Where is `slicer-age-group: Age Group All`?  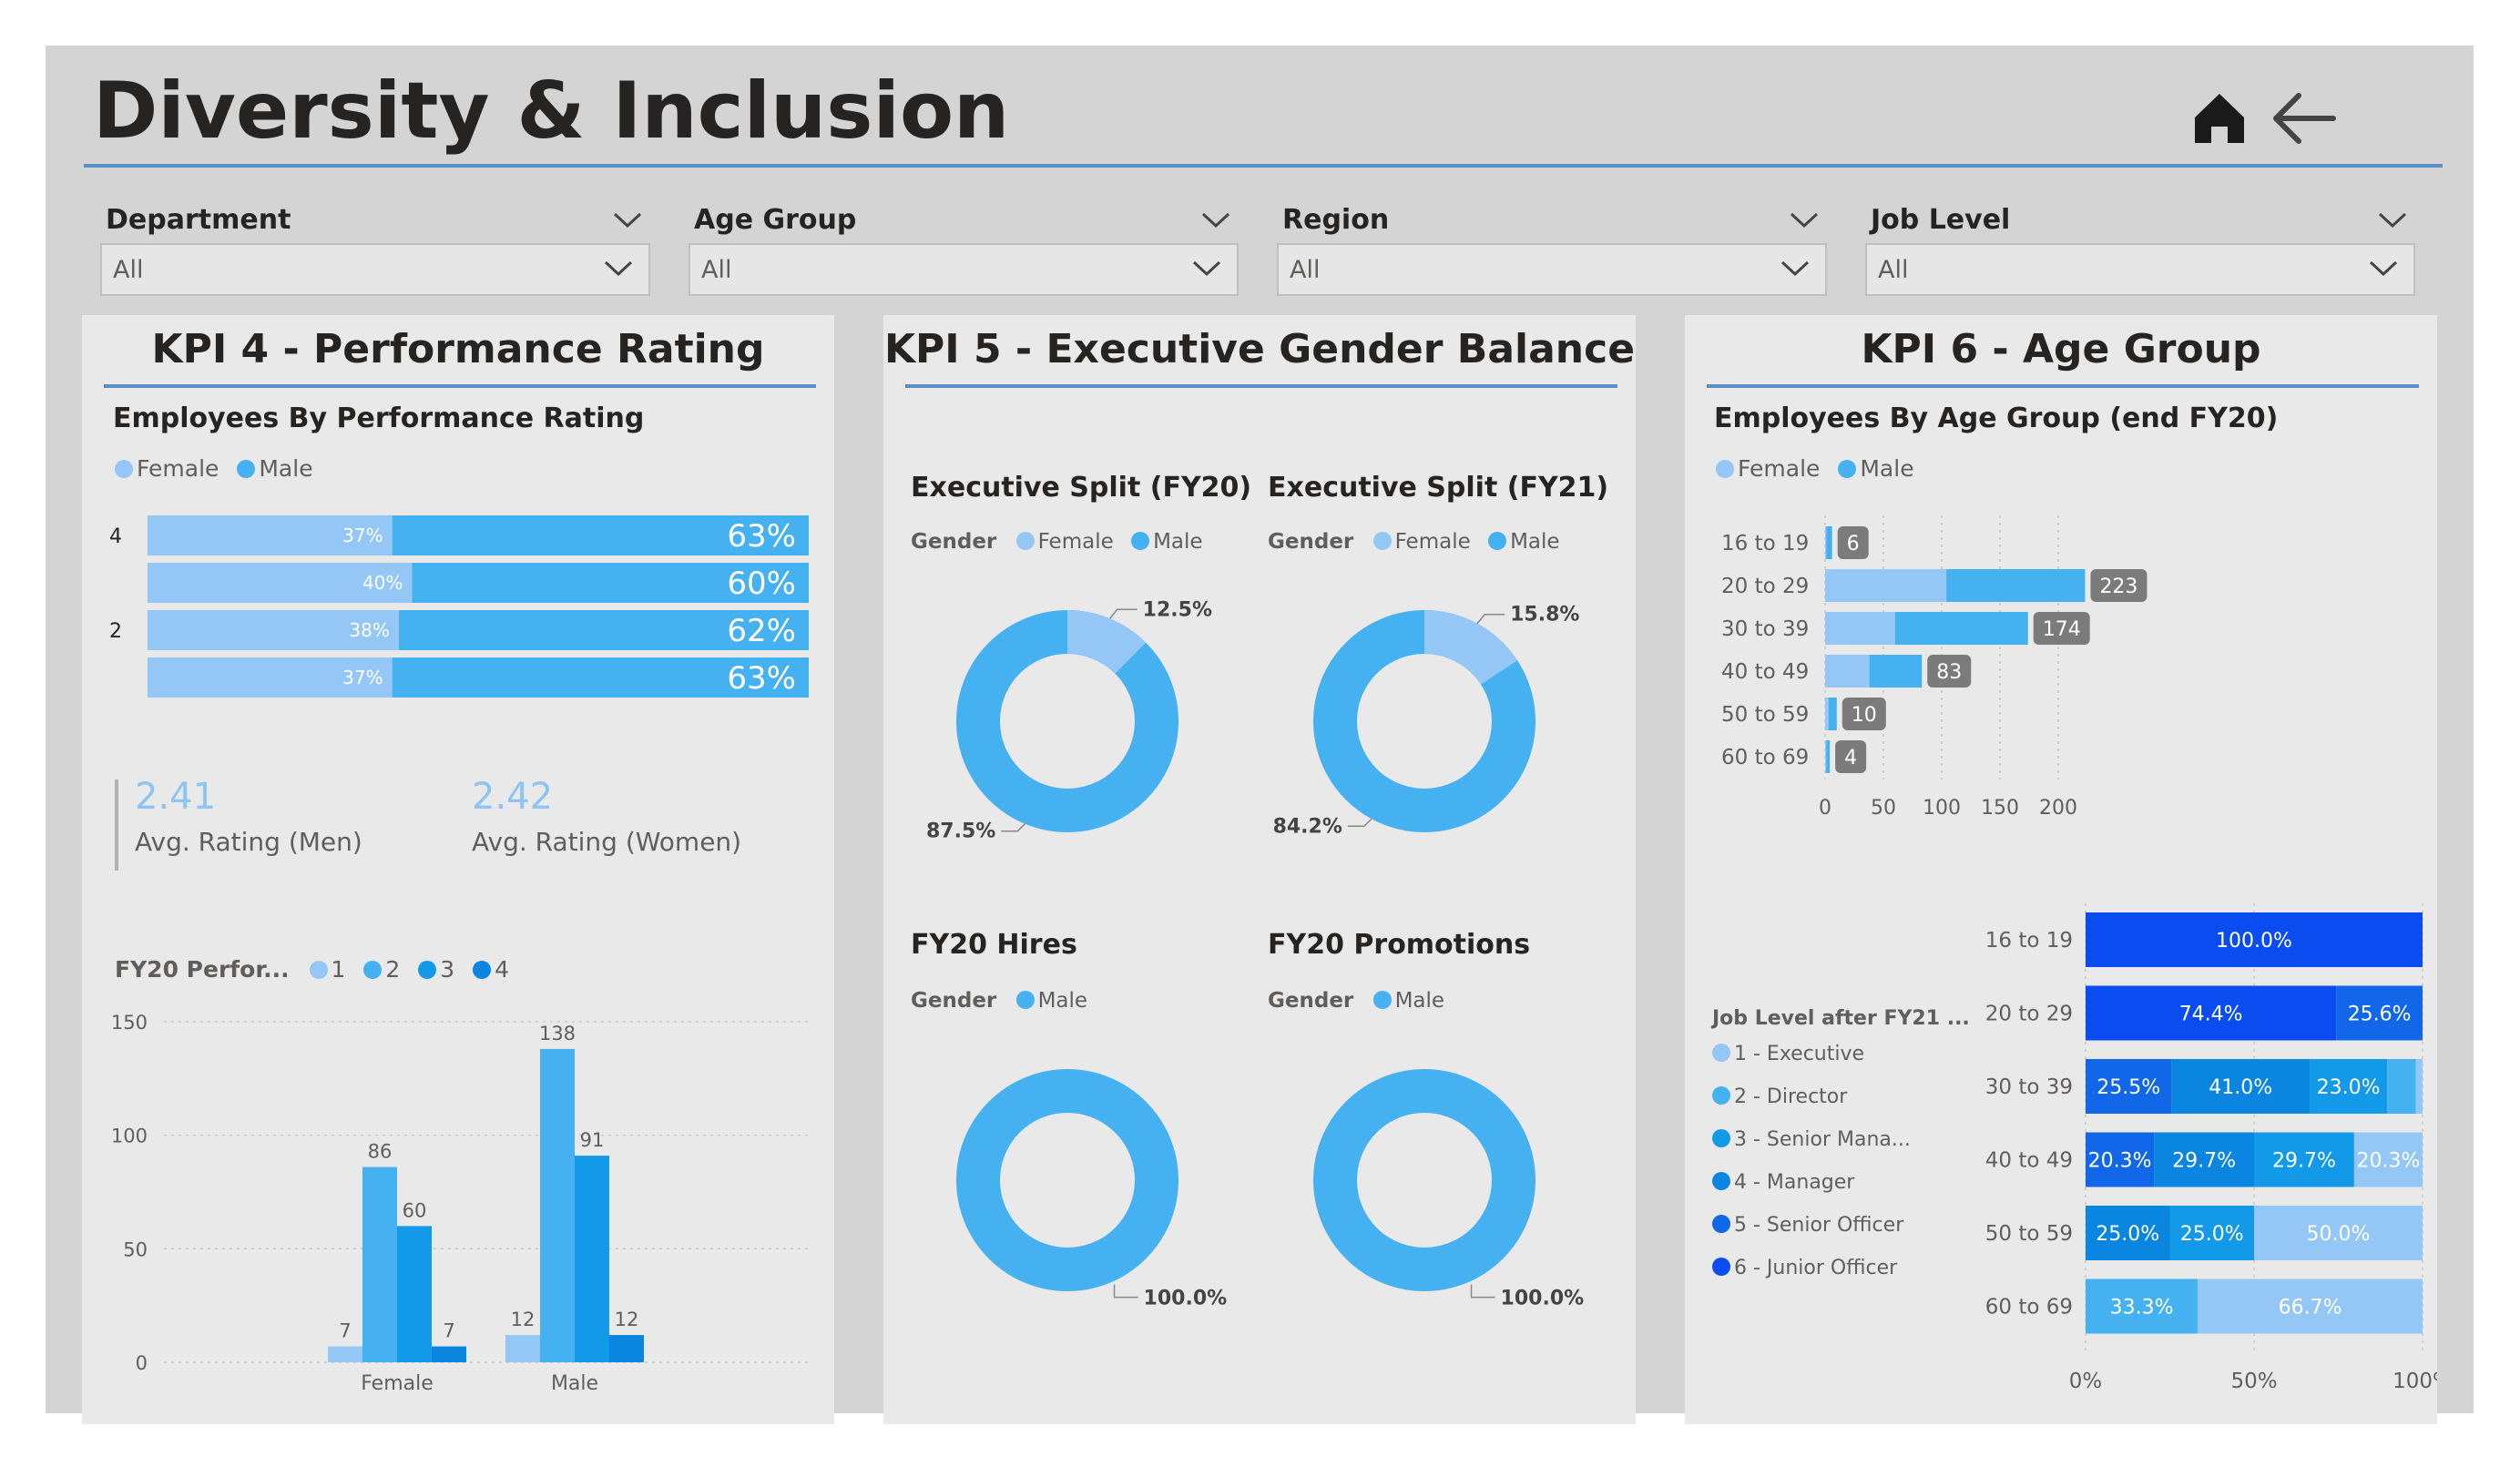
slicer-age-group: Age Group All is located at coordinates (965, 251).